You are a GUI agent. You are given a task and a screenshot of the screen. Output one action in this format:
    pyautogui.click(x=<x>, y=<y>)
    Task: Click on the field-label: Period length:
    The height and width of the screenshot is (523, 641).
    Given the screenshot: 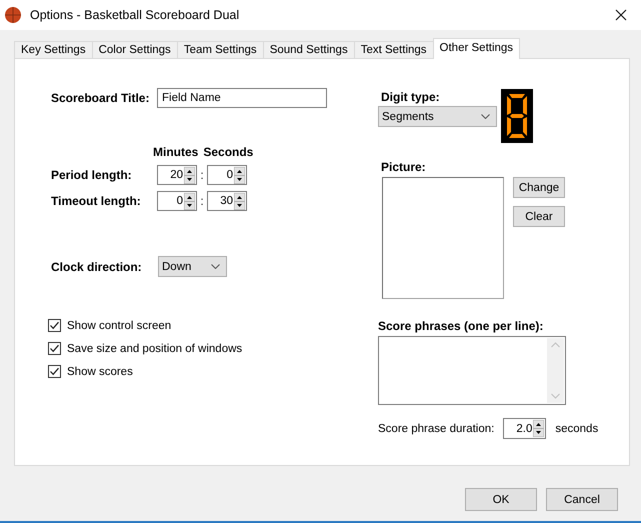 What is the action you would take?
    pyautogui.click(x=92, y=175)
    